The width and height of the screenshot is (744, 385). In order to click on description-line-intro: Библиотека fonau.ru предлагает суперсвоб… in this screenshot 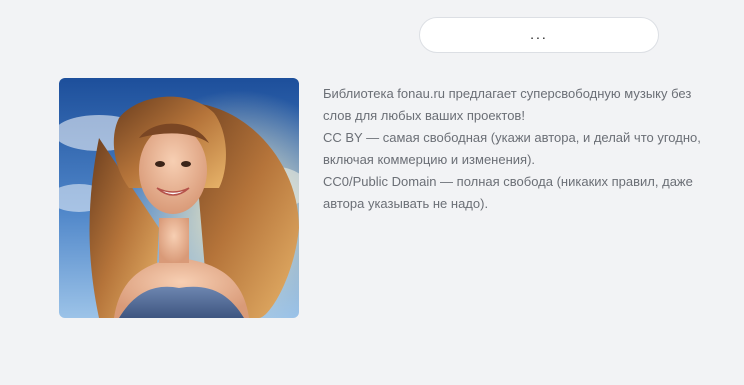, I will do `click(507, 104)`.